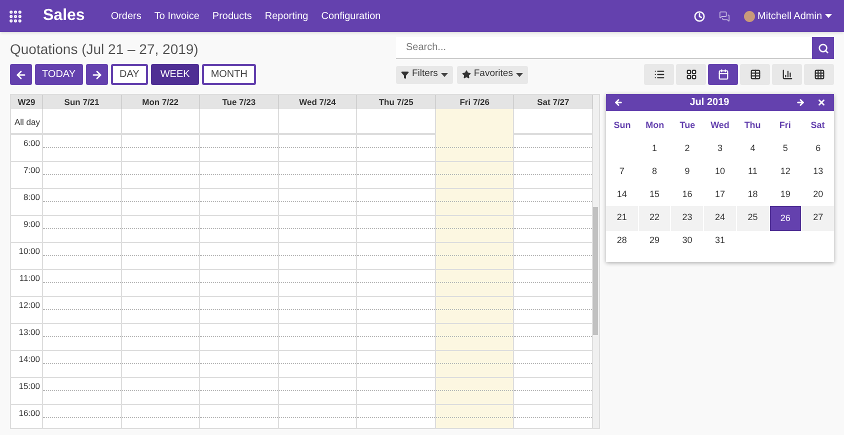 This screenshot has width=844, height=435. What do you see at coordinates (786, 148) in the screenshot?
I see `day-cell: 5` at bounding box center [786, 148].